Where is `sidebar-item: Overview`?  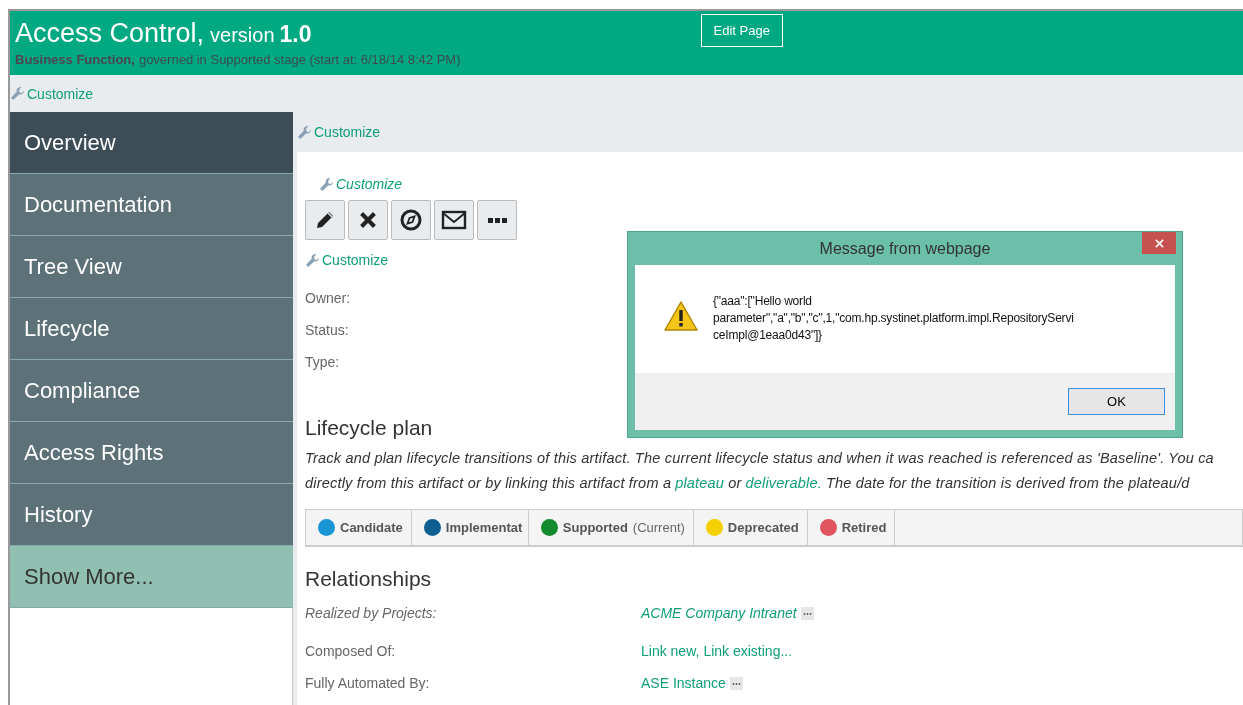 sidebar-item: Overview is located at coordinates (151, 143).